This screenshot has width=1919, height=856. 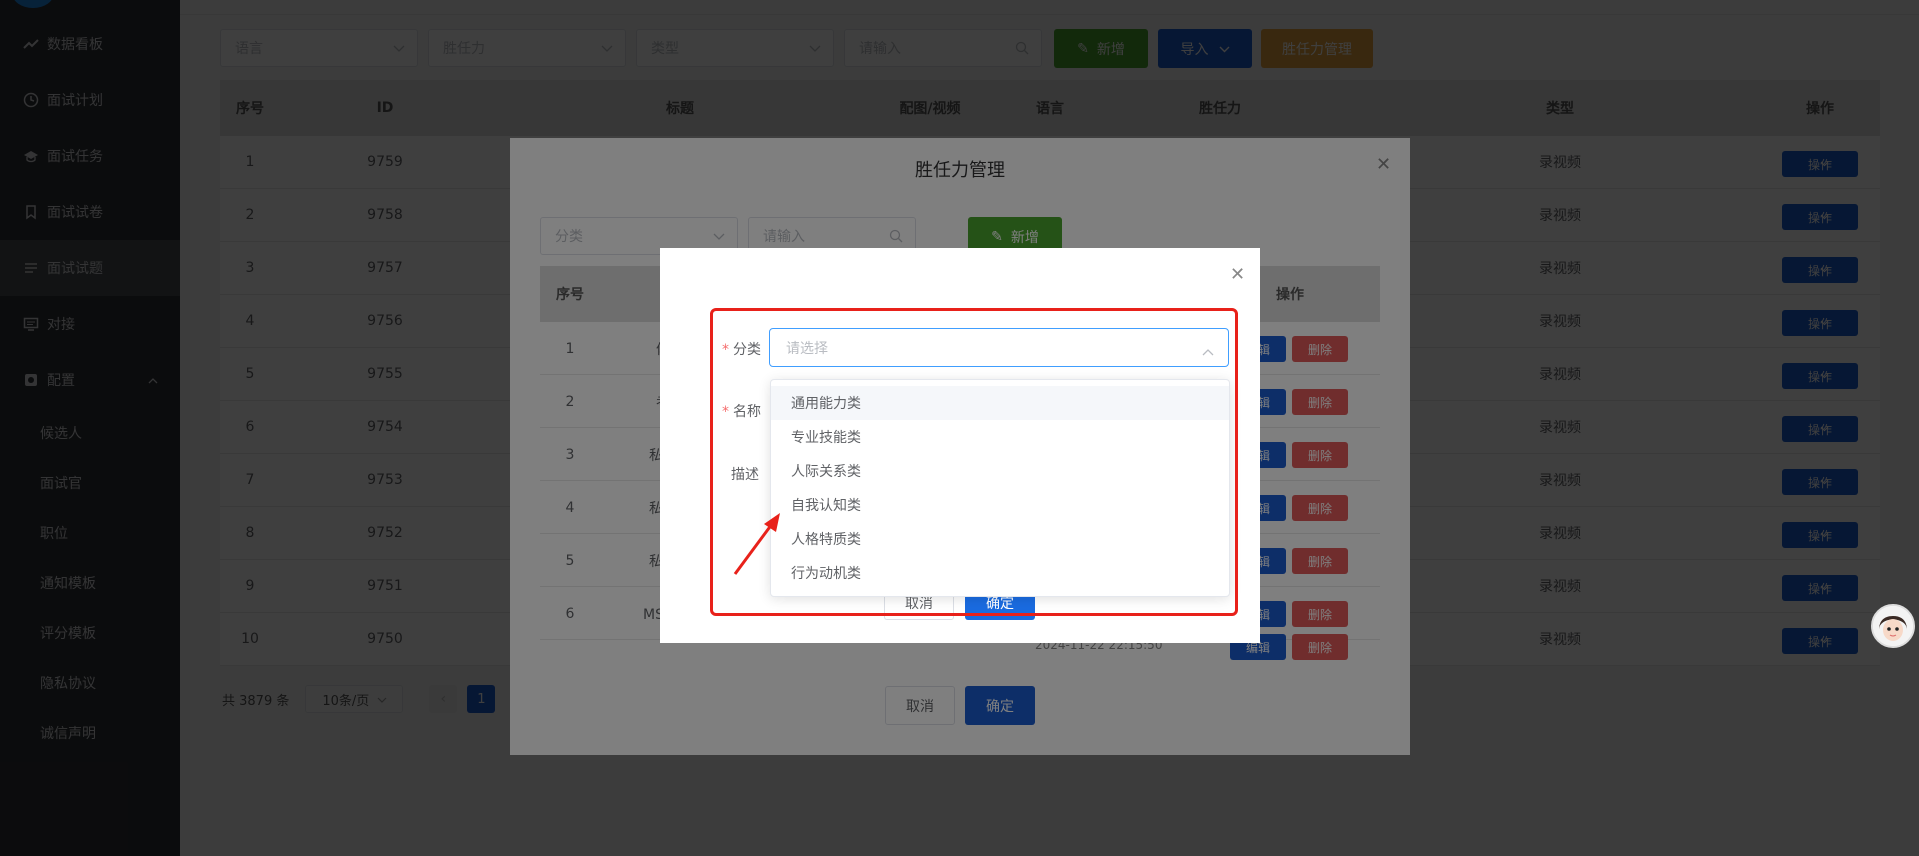 What do you see at coordinates (756, 544) in the screenshot?
I see `annotation-arrow-icon` at bounding box center [756, 544].